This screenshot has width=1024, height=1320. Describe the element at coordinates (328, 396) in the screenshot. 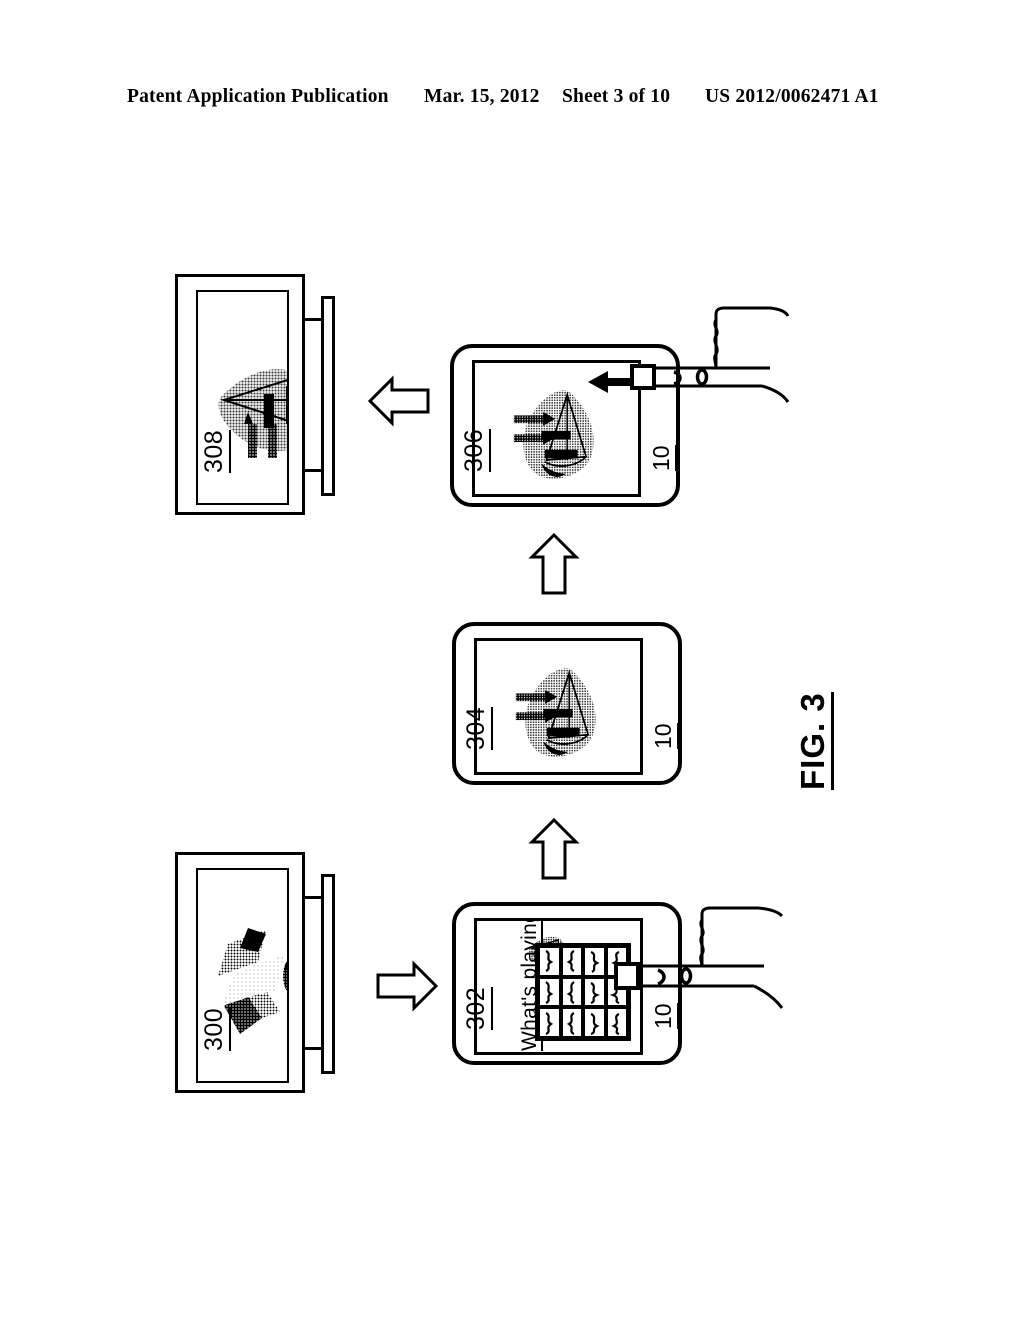

I see `tv-308-stand-base` at that location.